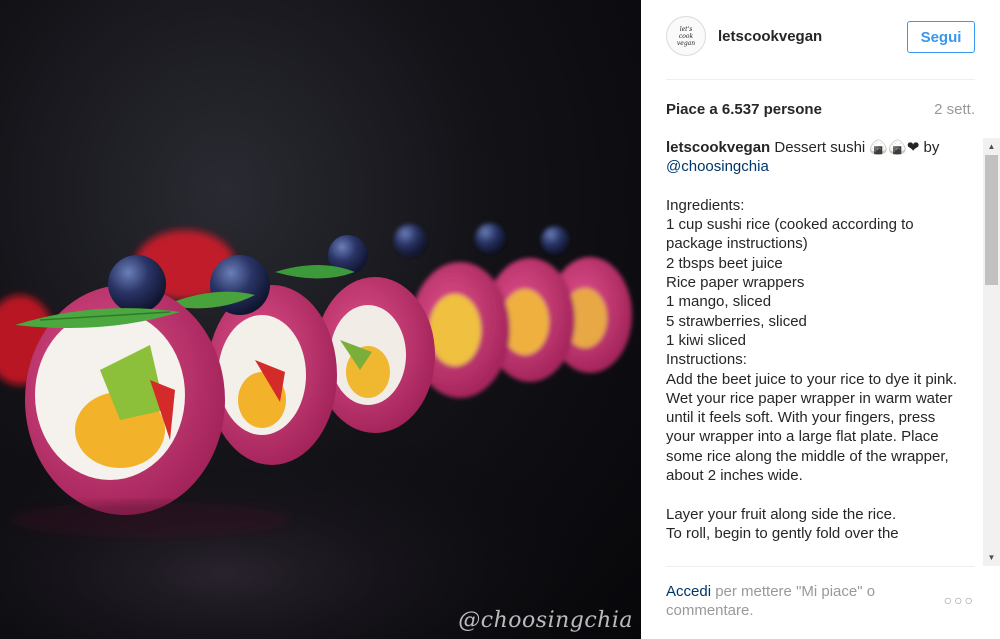  Describe the element at coordinates (820, 79) in the screenshot. I see `header-divider` at that location.